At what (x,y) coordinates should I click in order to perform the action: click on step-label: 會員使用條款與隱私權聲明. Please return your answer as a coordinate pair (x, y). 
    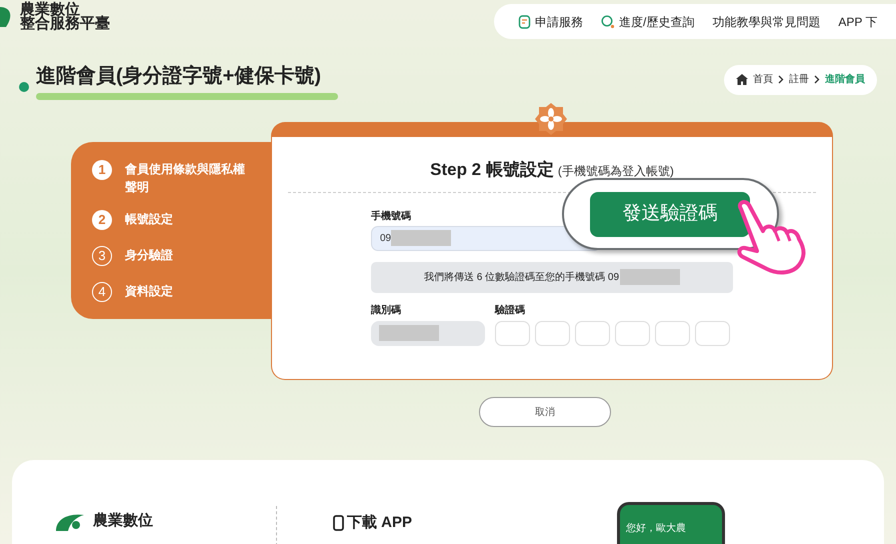
    Looking at the image, I should click on (185, 178).